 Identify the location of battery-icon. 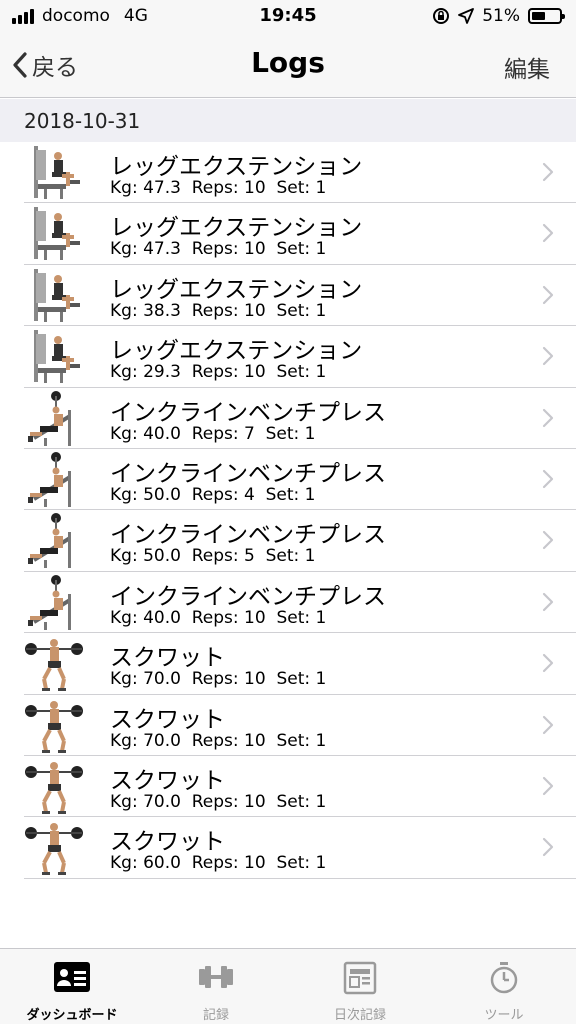
(546, 16).